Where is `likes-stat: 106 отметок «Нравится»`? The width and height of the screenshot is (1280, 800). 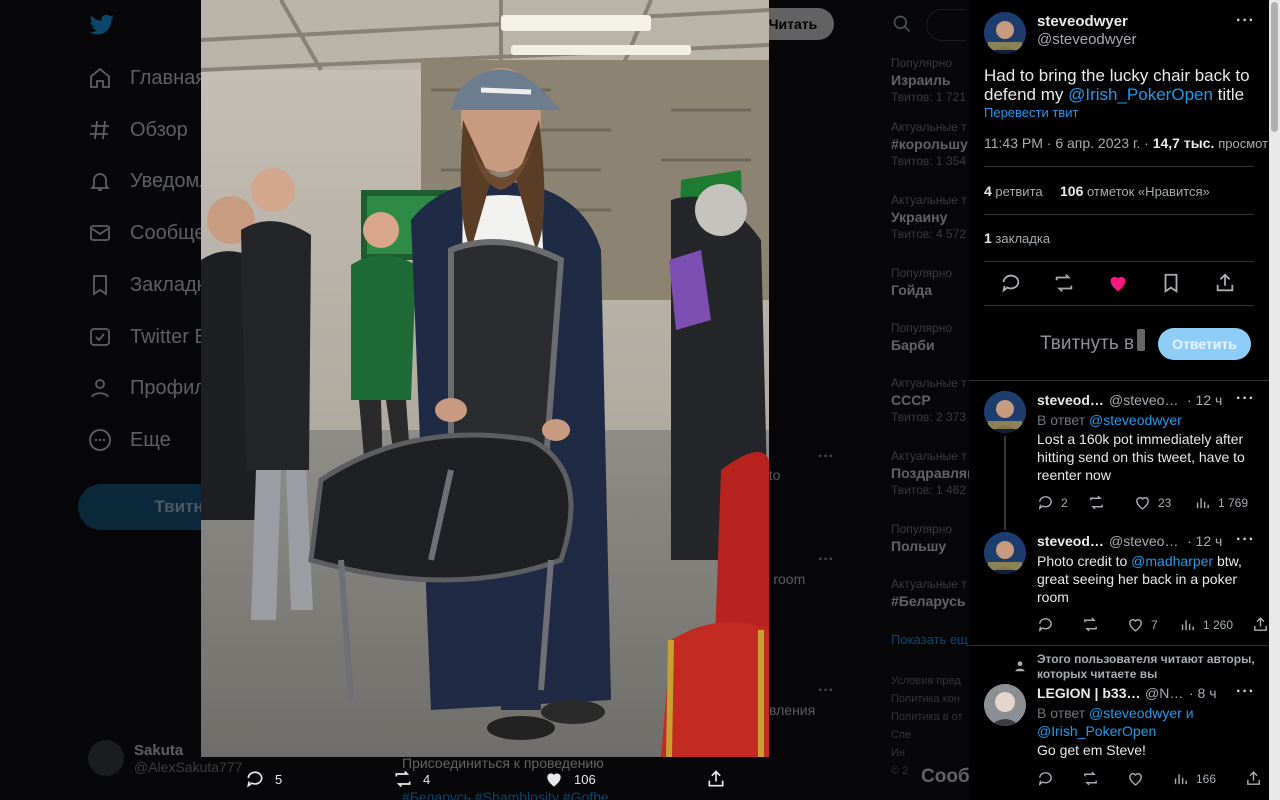
likes-stat: 106 отметок «Нравится» is located at coordinates (1135, 191).